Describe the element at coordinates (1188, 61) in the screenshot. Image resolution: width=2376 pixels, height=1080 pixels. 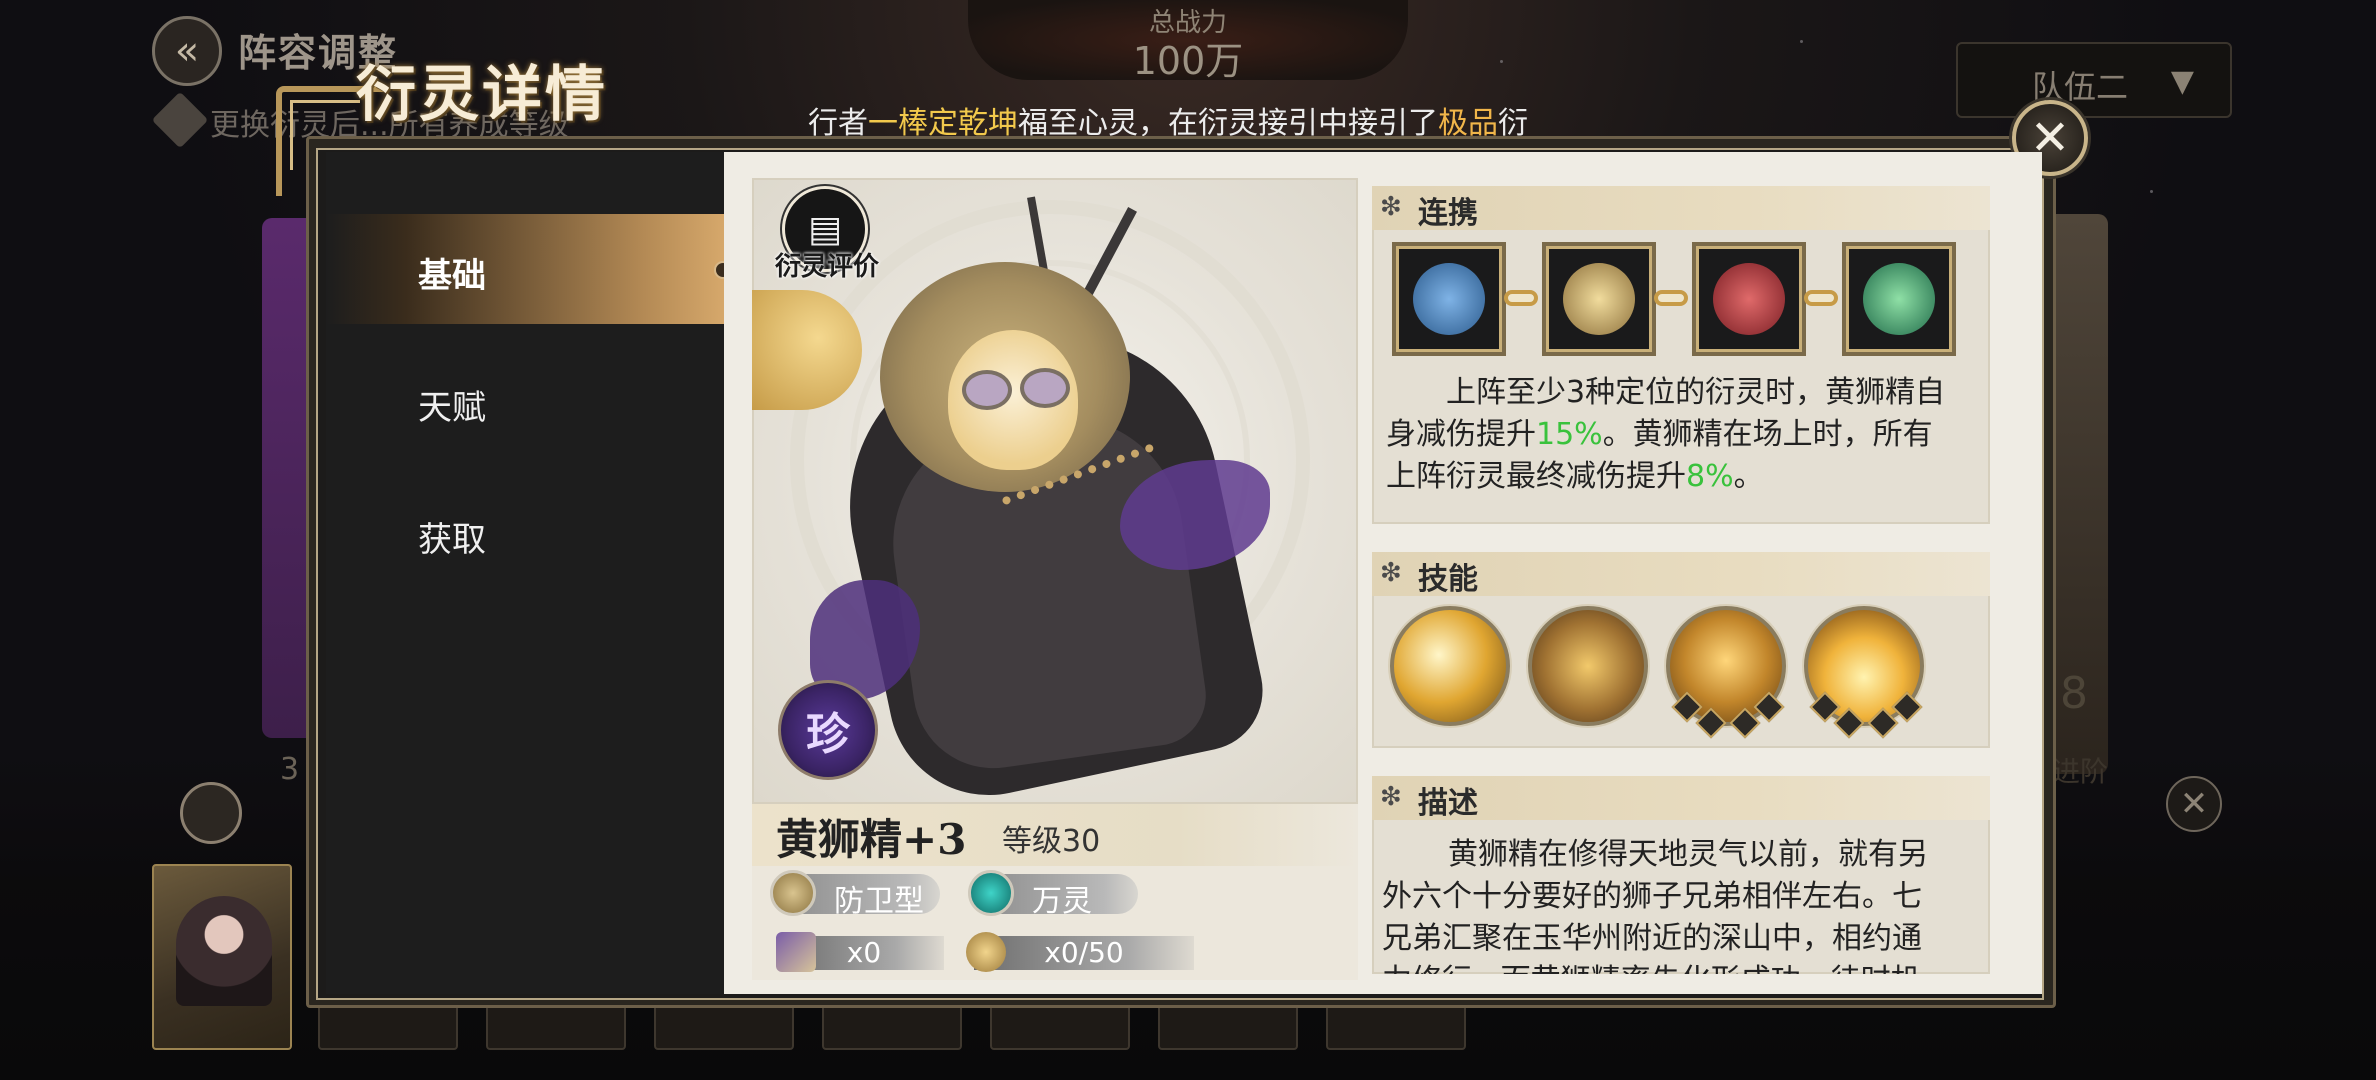
I see `power-value: 100万` at that location.